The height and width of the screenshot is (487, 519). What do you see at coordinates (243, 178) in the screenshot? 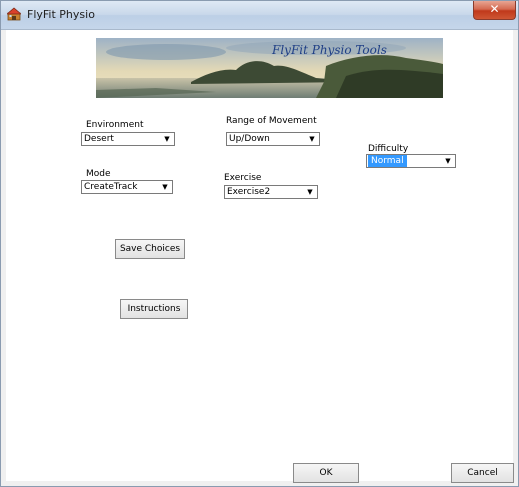
I see `exercise-label: Exercise` at bounding box center [243, 178].